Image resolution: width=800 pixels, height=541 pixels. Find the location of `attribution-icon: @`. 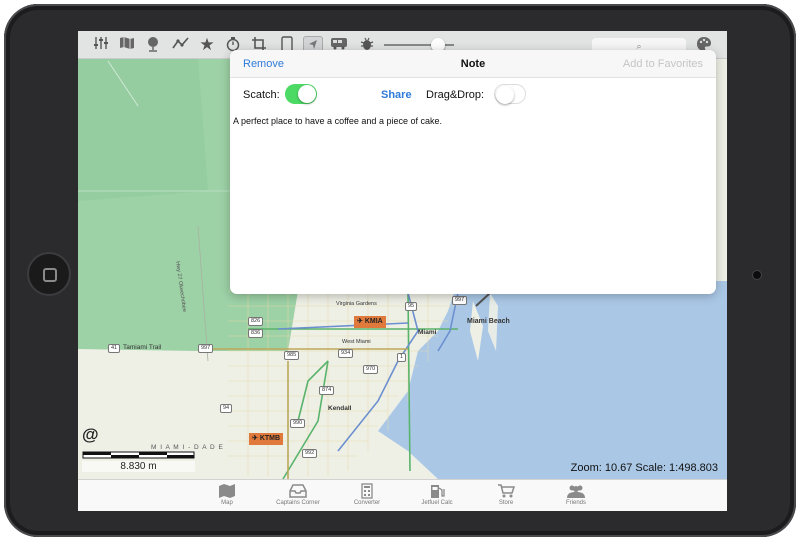

attribution-icon: @ is located at coordinates (90, 435).